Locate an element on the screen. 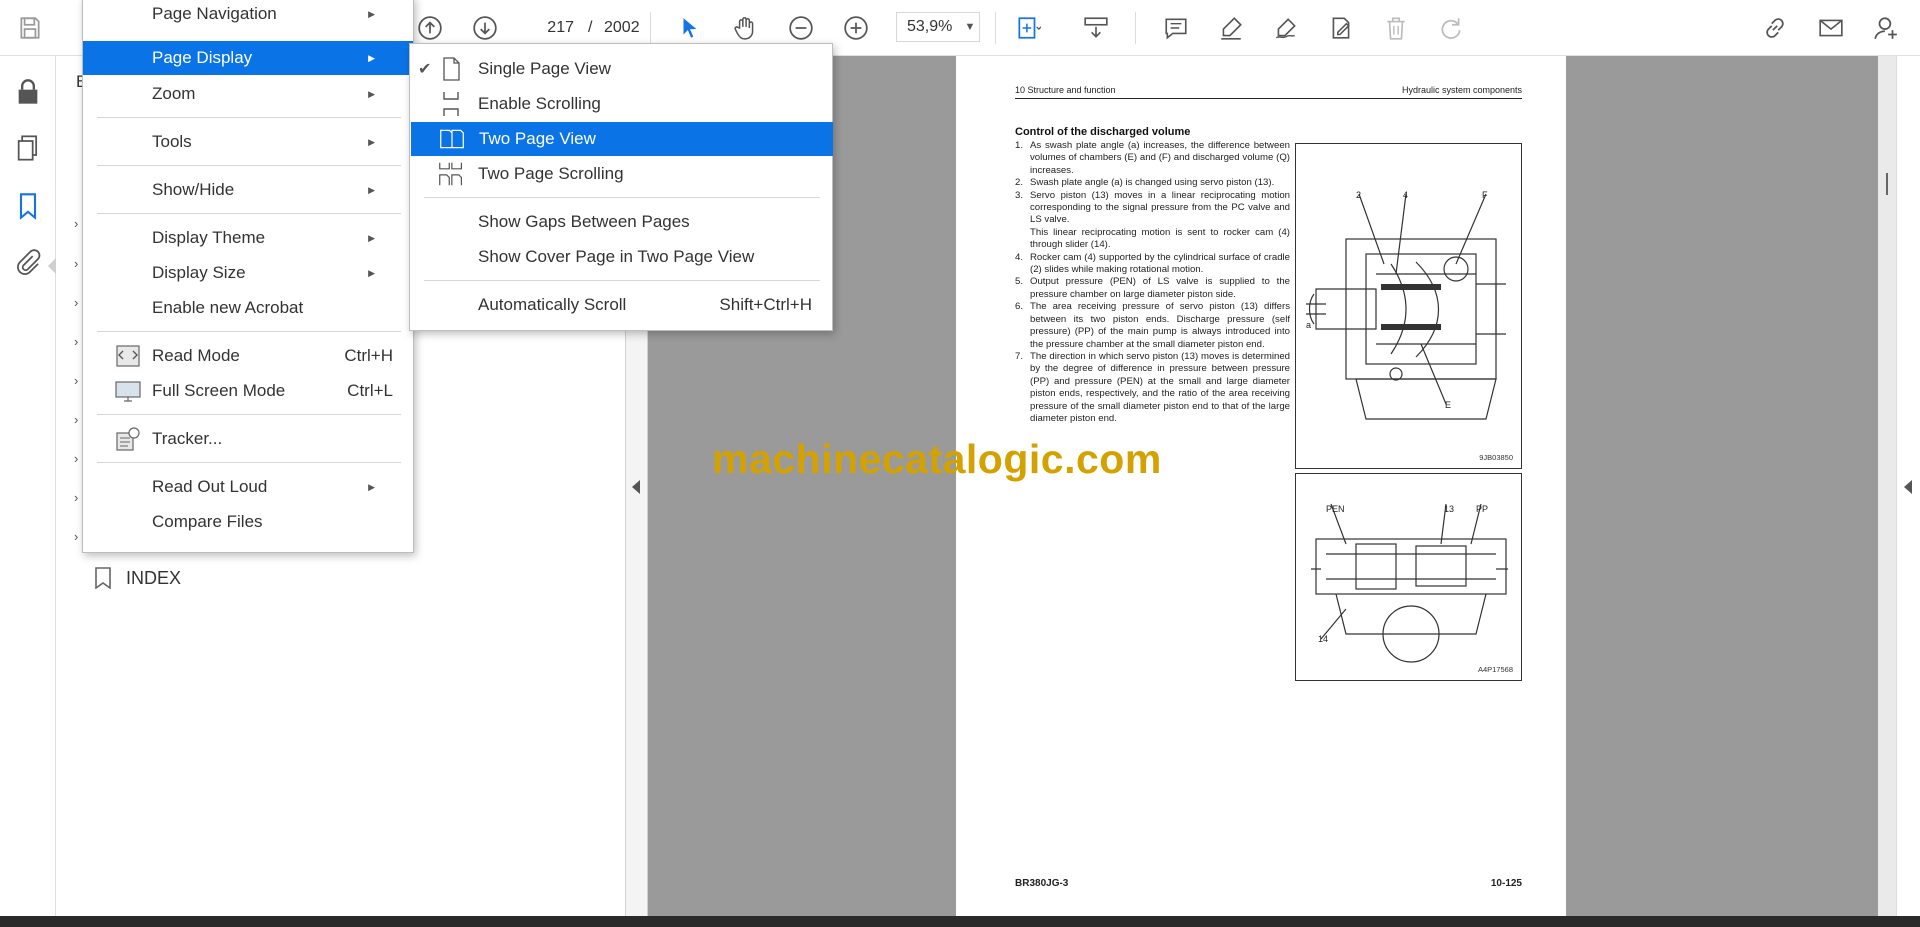 The width and height of the screenshot is (1920, 927). figure-label: F is located at coordinates (1485, 195).